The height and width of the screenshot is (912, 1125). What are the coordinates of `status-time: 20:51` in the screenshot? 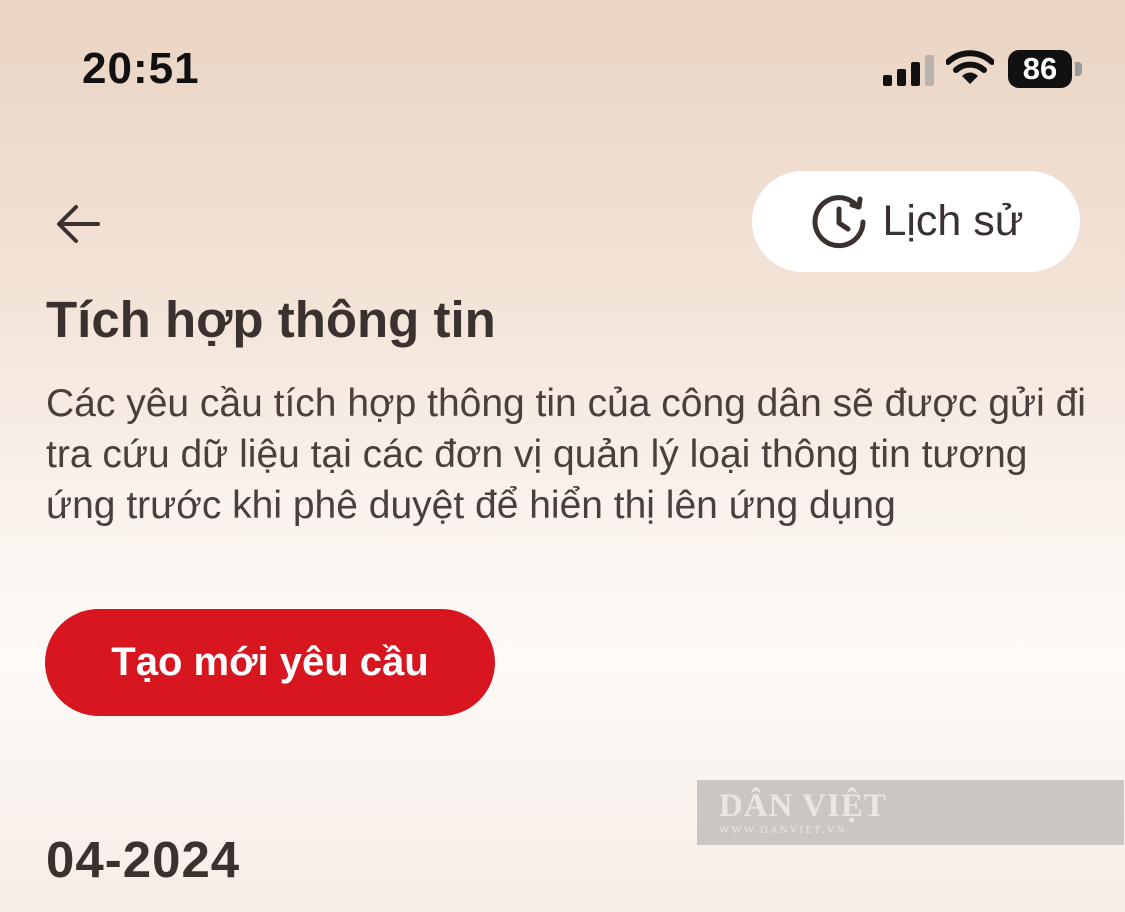 It's located at (141, 68).